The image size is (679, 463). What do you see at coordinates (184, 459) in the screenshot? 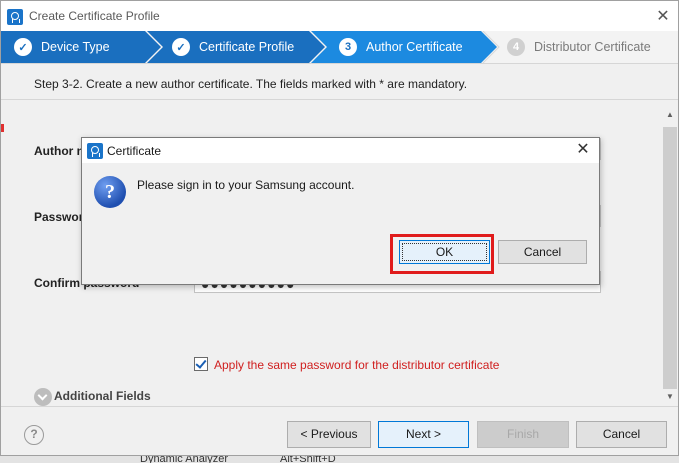
I see `background-menu-text: Dynamic Analyzer` at bounding box center [184, 459].